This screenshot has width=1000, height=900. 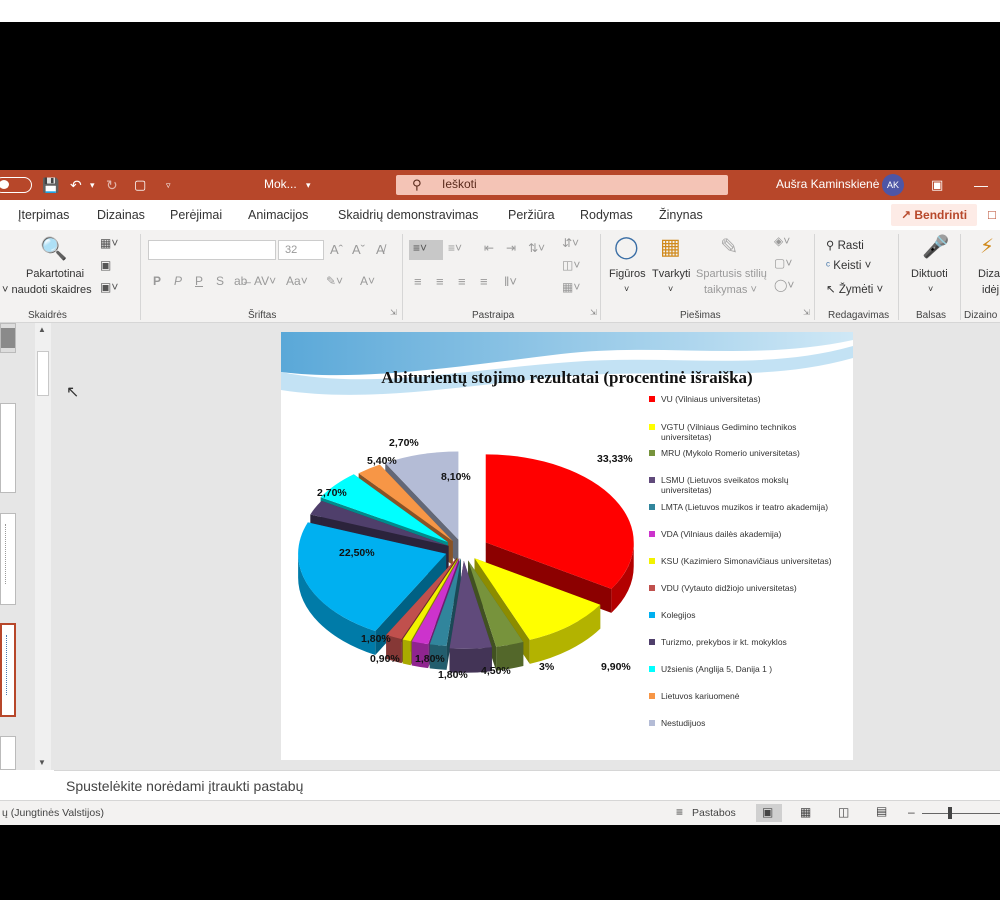 What do you see at coordinates (393, 312) in the screenshot?
I see `font-dialog-launcher-icon: ⇲` at bounding box center [393, 312].